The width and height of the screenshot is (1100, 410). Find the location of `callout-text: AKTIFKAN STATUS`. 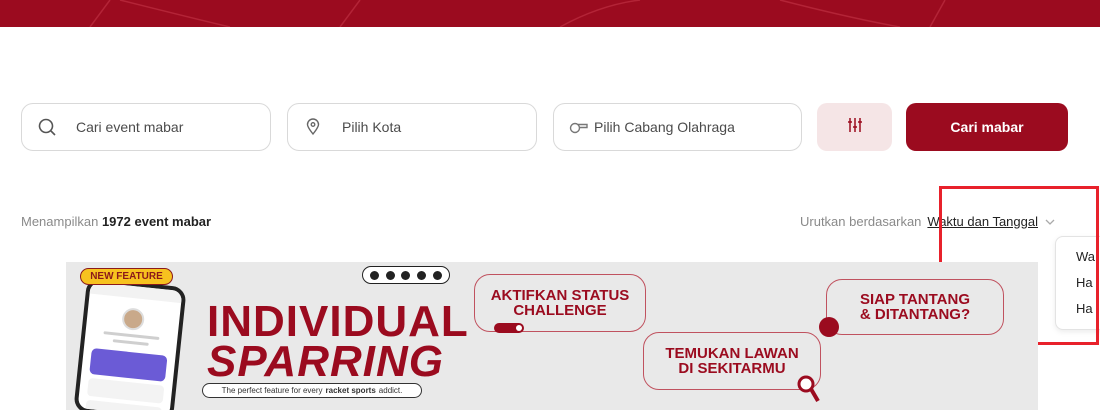

callout-text: AKTIFKAN STATUS is located at coordinates (560, 295).